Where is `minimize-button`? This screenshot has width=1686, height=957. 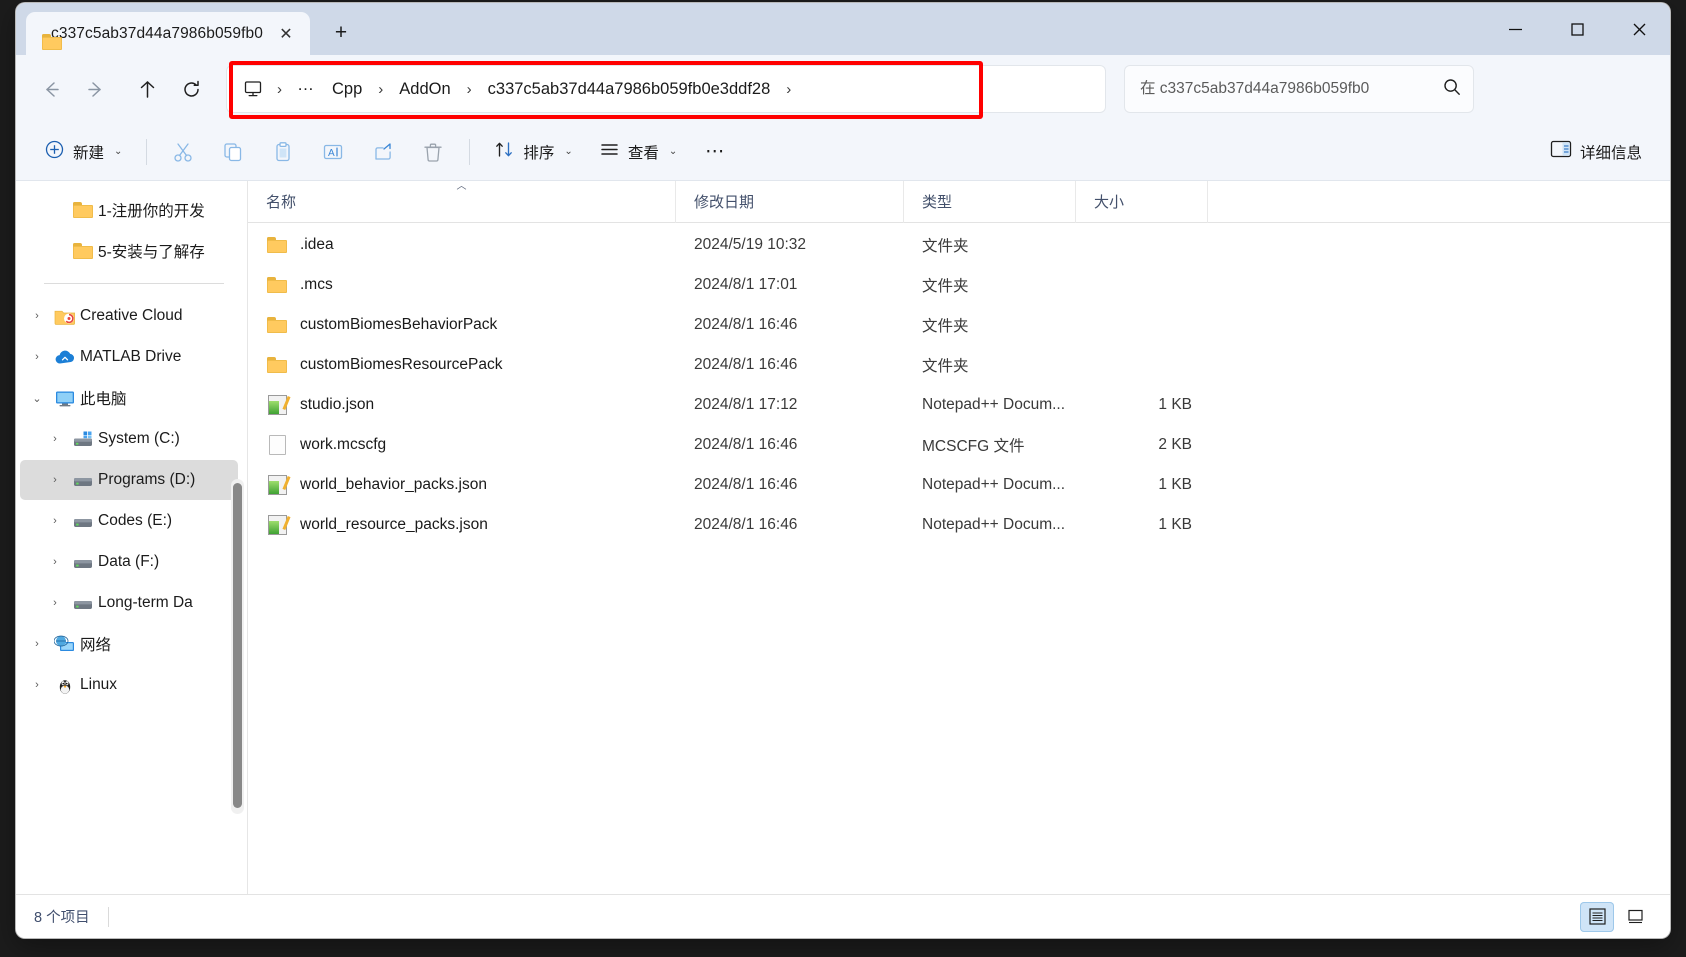
minimize-button is located at coordinates (1515, 29).